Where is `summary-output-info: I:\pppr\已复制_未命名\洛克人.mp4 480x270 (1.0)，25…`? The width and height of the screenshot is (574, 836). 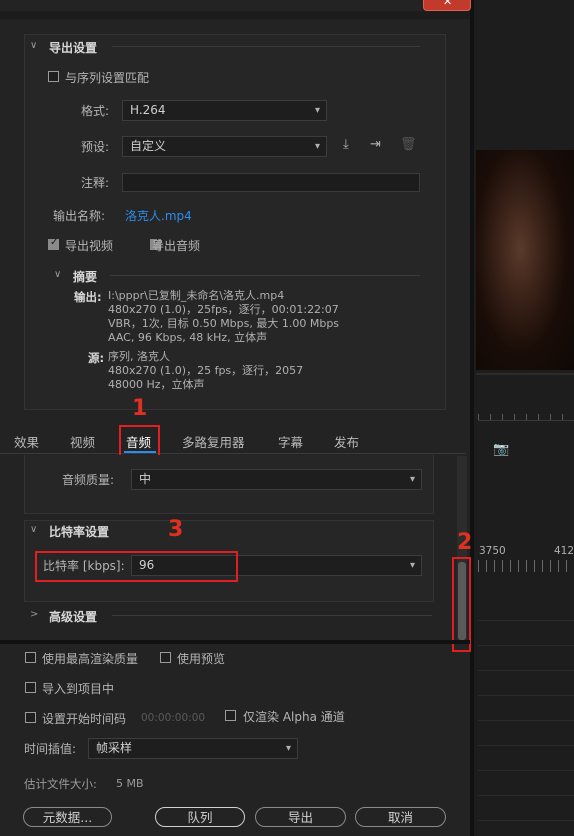 summary-output-info: I:\pppr\已复制_未命名\洛克人.mp4 480x270 (1.0)，25… is located at coordinates (223, 317).